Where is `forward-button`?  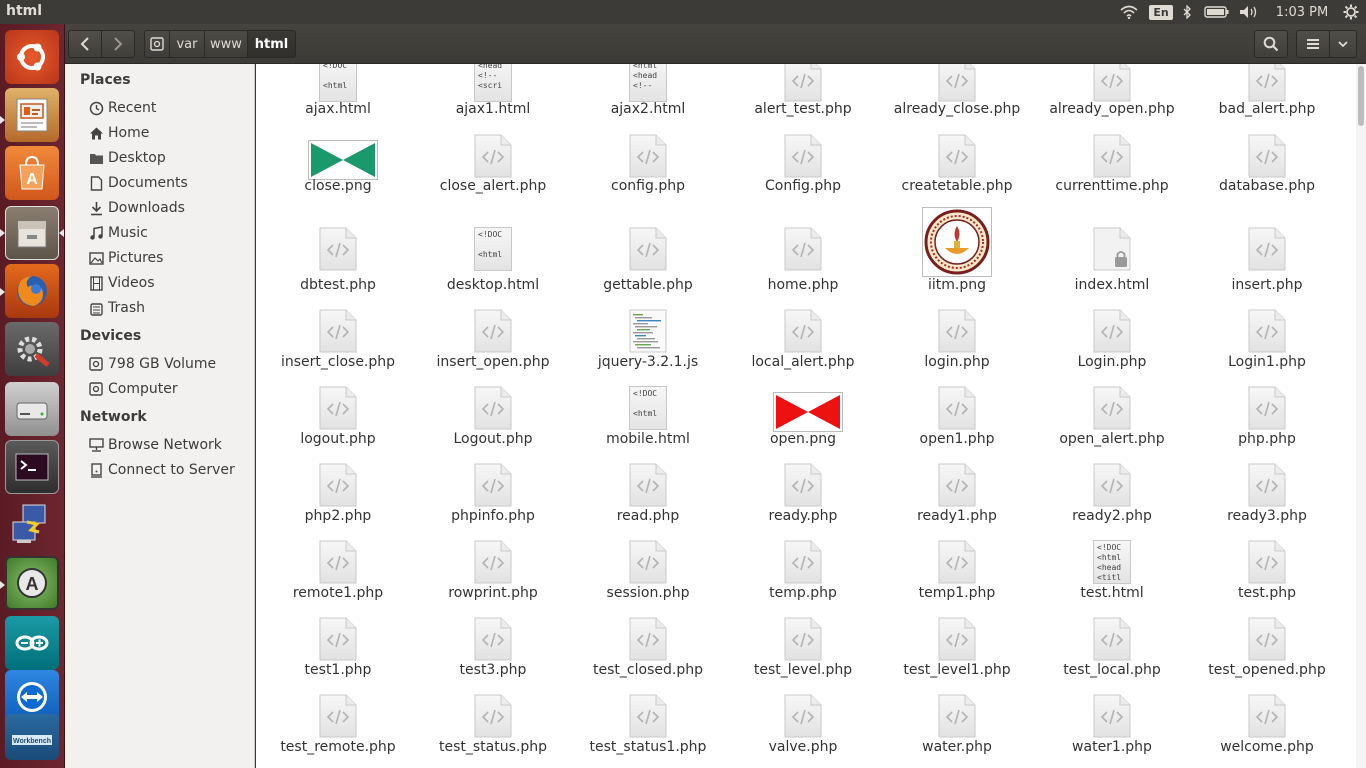
forward-button is located at coordinates (118, 44).